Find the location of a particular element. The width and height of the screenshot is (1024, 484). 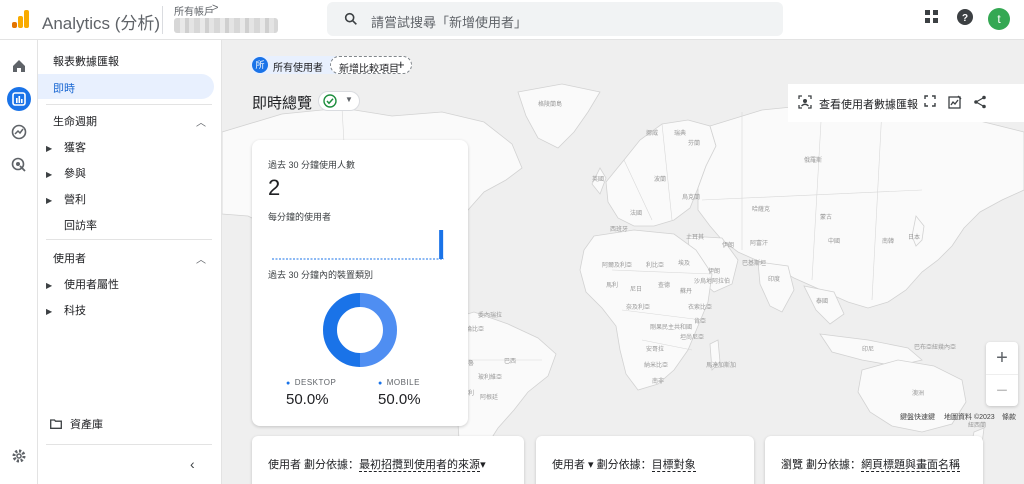

card-heading: 瀏覽 劃分依據：網頁標題與畫面名稱 is located at coordinates (871, 464).